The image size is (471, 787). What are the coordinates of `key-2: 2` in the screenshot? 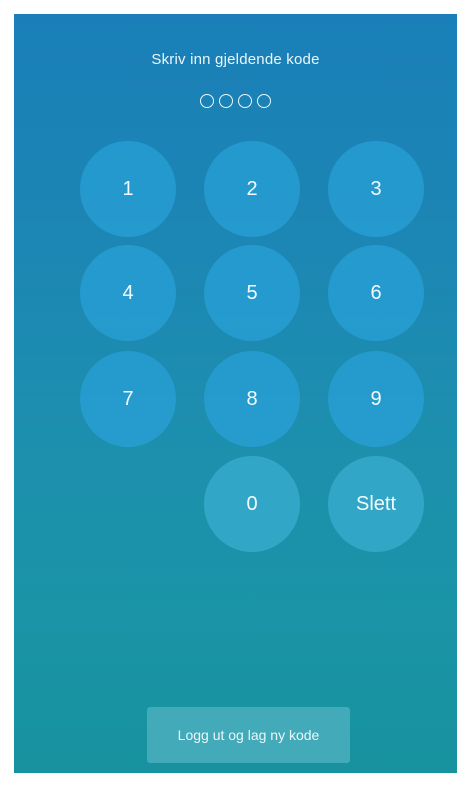 It's located at (252, 189).